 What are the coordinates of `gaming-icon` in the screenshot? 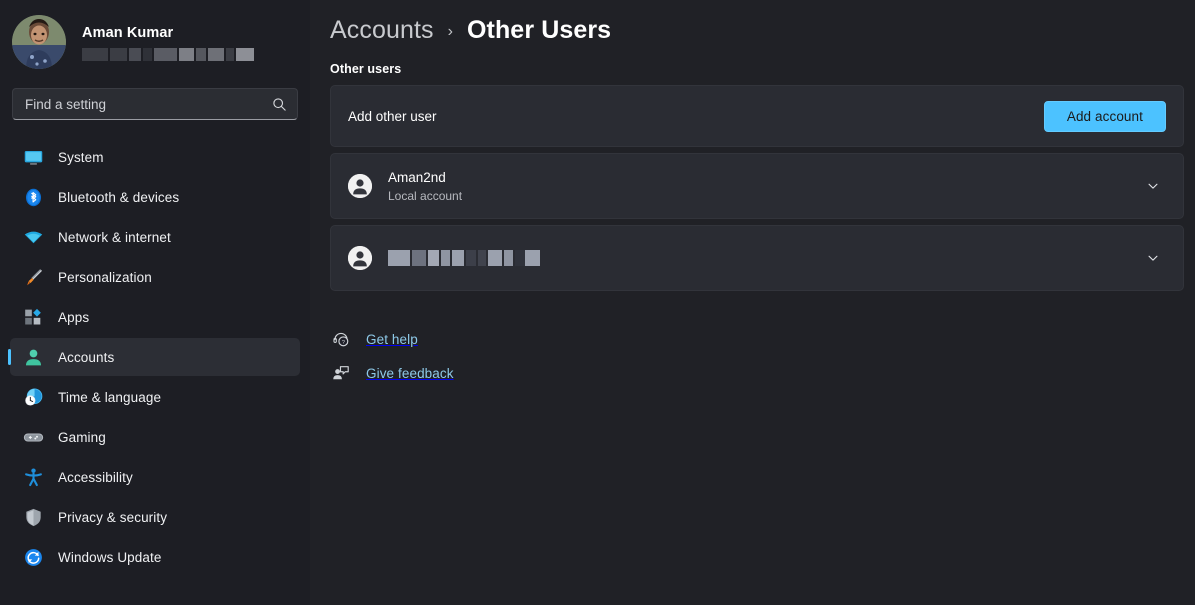 It's located at (33, 437).